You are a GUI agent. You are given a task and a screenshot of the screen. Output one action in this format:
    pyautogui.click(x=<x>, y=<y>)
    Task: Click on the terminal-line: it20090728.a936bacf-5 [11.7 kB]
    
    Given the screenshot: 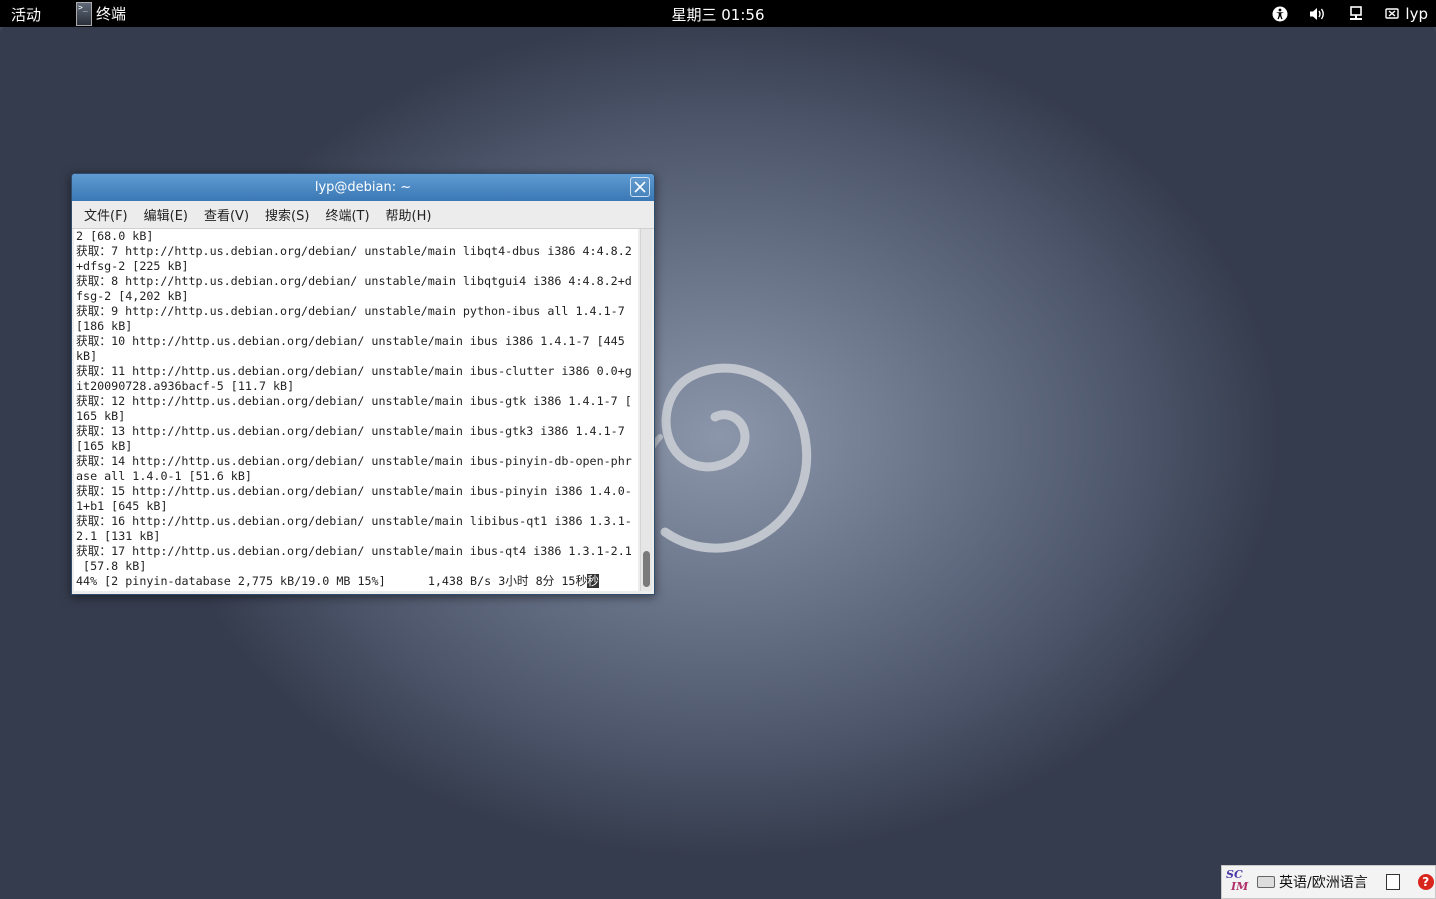 What is the action you would take?
    pyautogui.click(x=185, y=386)
    